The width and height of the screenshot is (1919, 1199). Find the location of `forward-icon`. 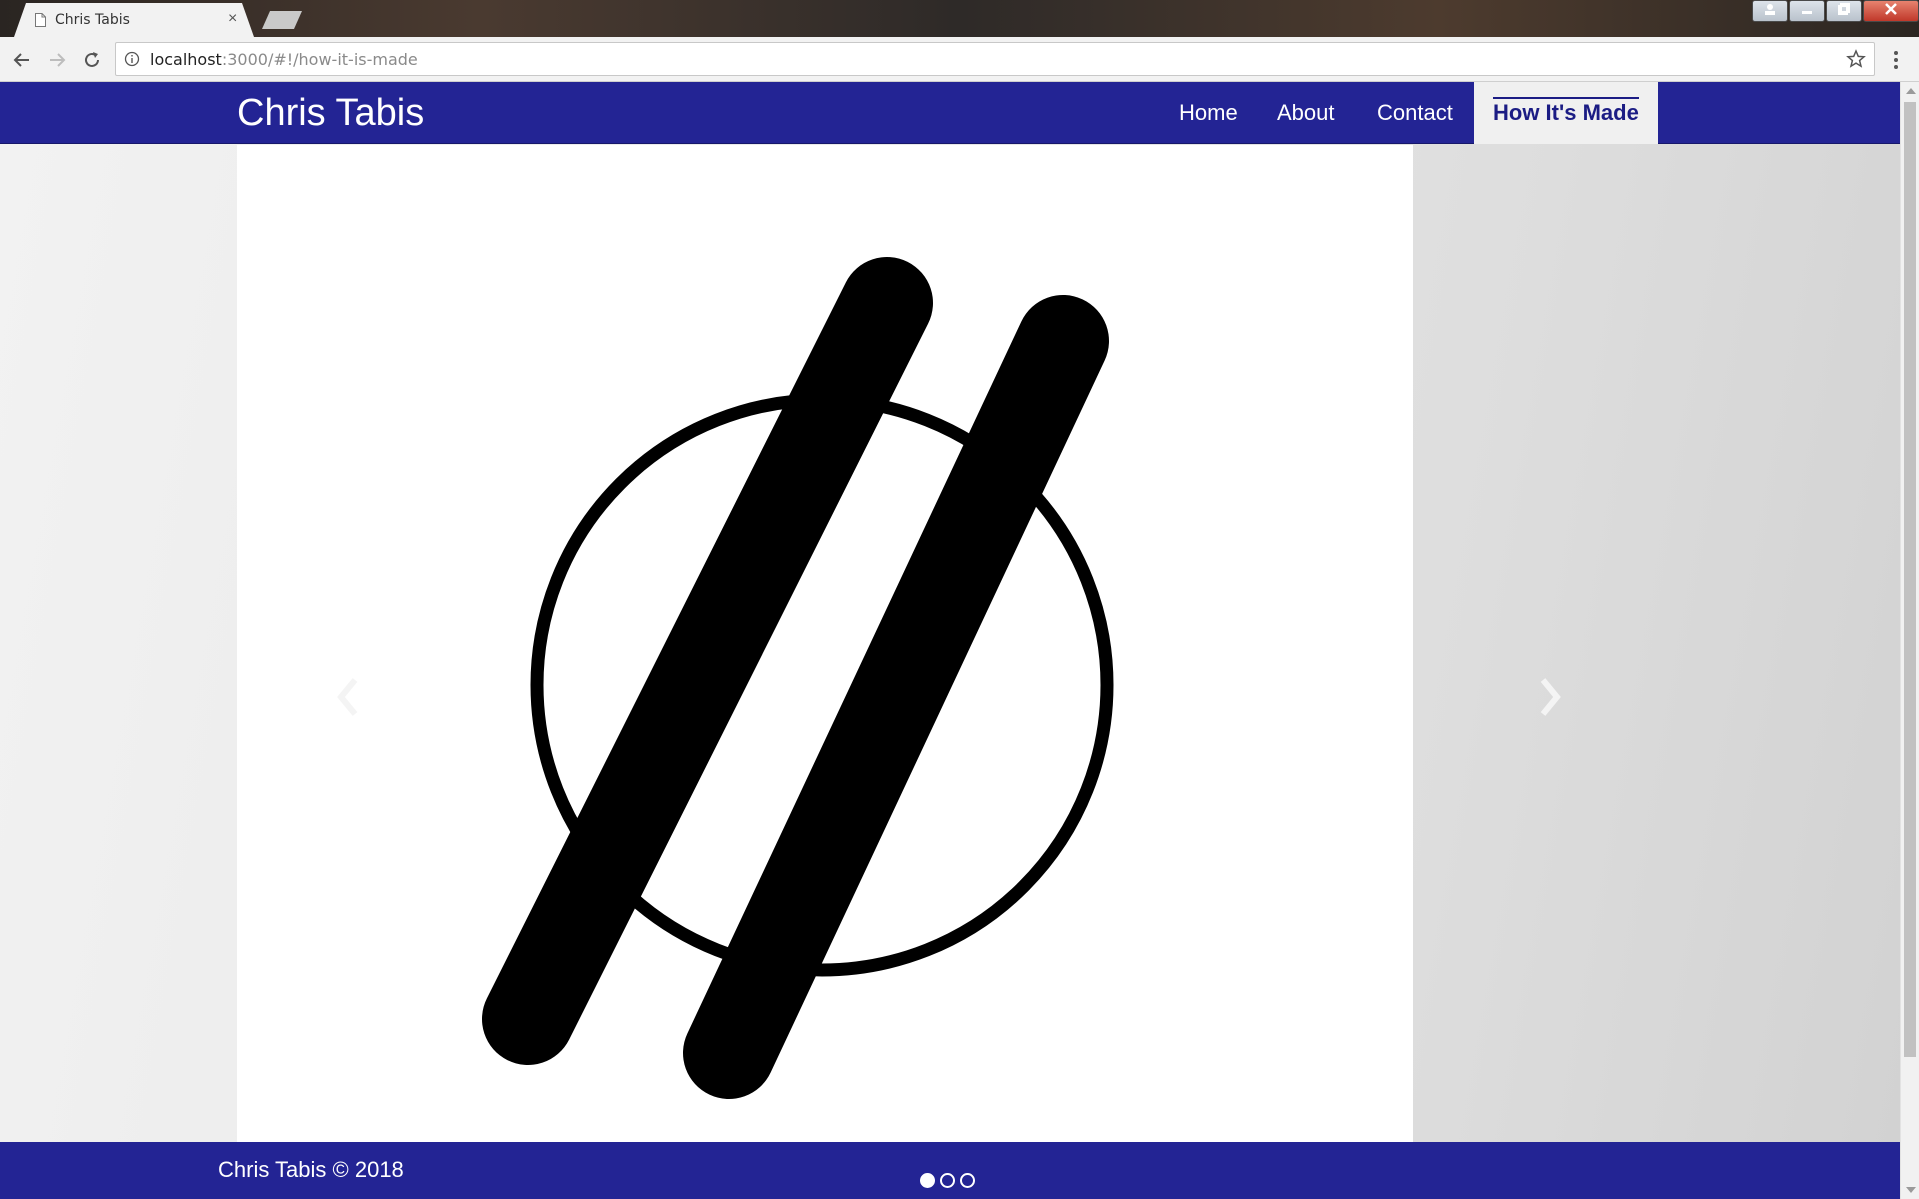

forward-icon is located at coordinates (57, 60).